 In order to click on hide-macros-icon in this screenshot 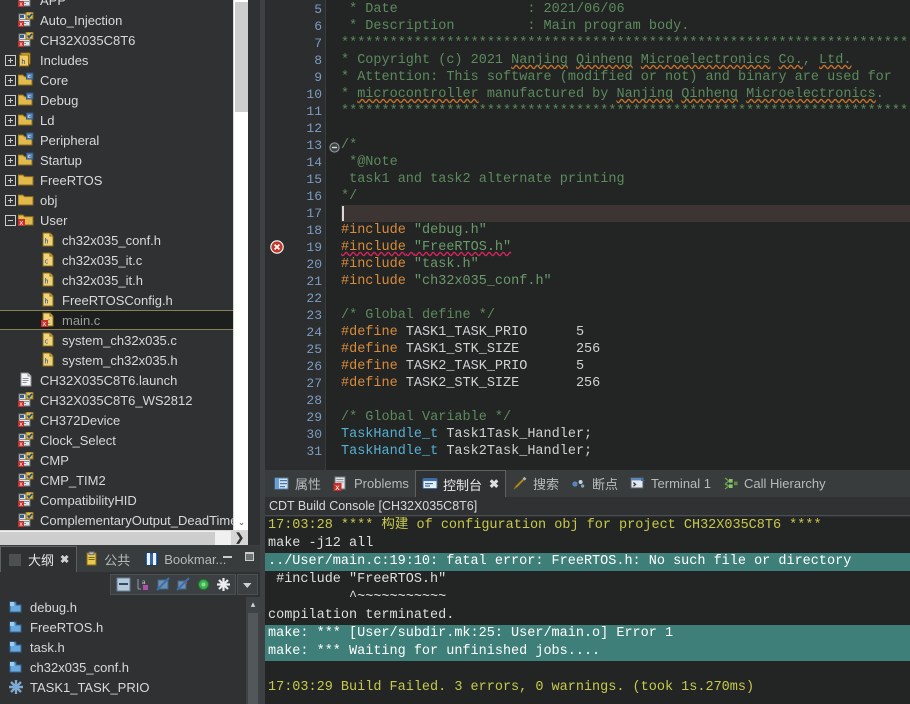, I will do `click(223, 585)`.